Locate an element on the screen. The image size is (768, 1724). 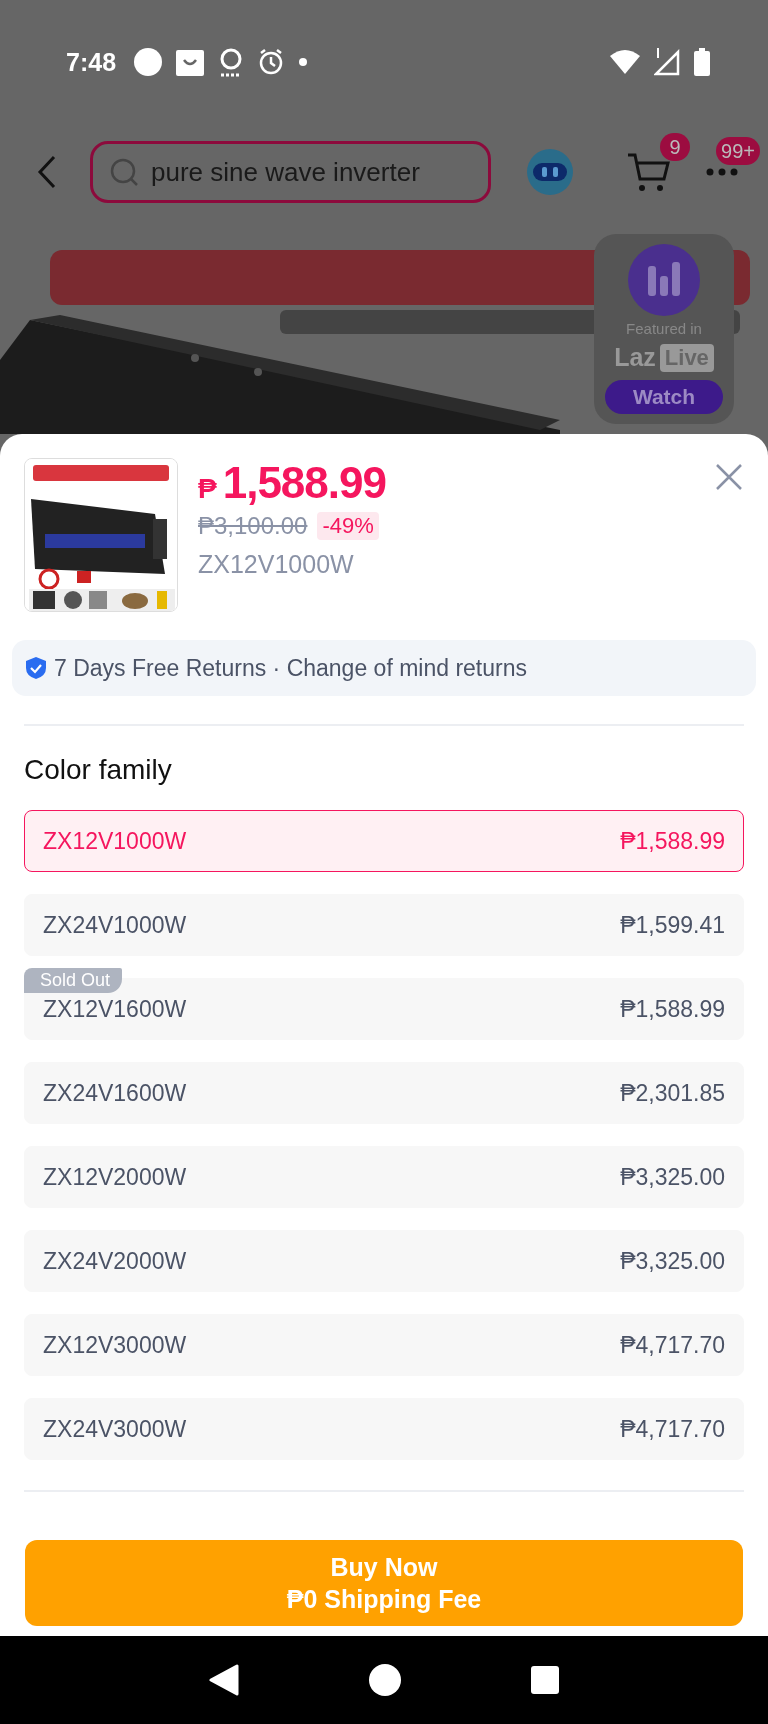
discount-badge: -49% is located at coordinates (348, 526).